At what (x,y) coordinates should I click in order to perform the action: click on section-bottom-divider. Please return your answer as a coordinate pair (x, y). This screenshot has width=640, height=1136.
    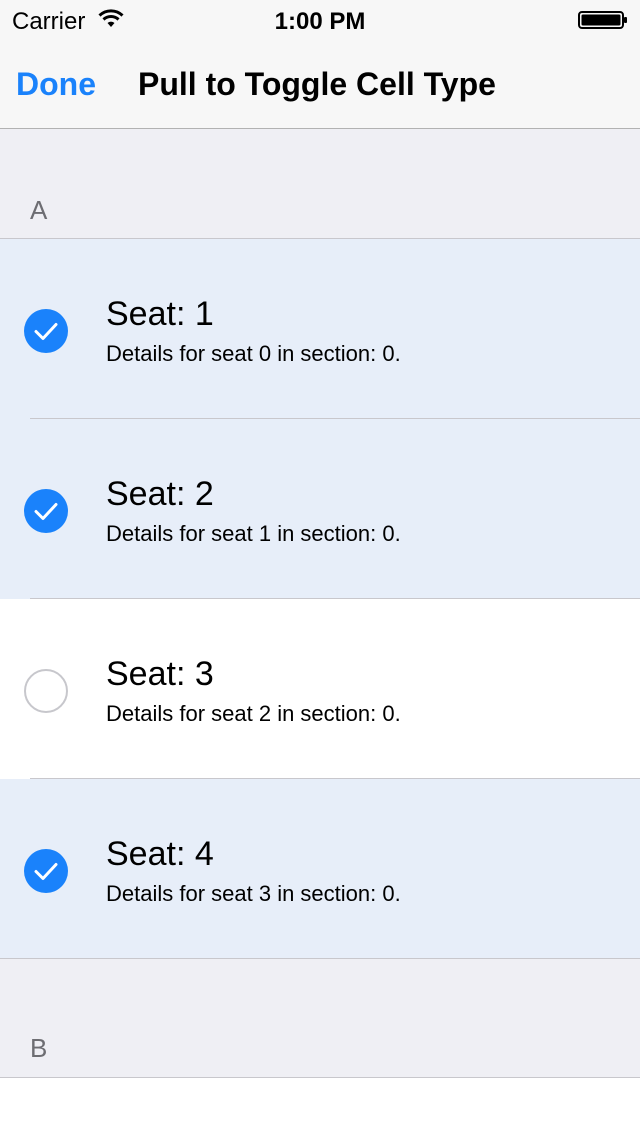
    Looking at the image, I should click on (320, 958).